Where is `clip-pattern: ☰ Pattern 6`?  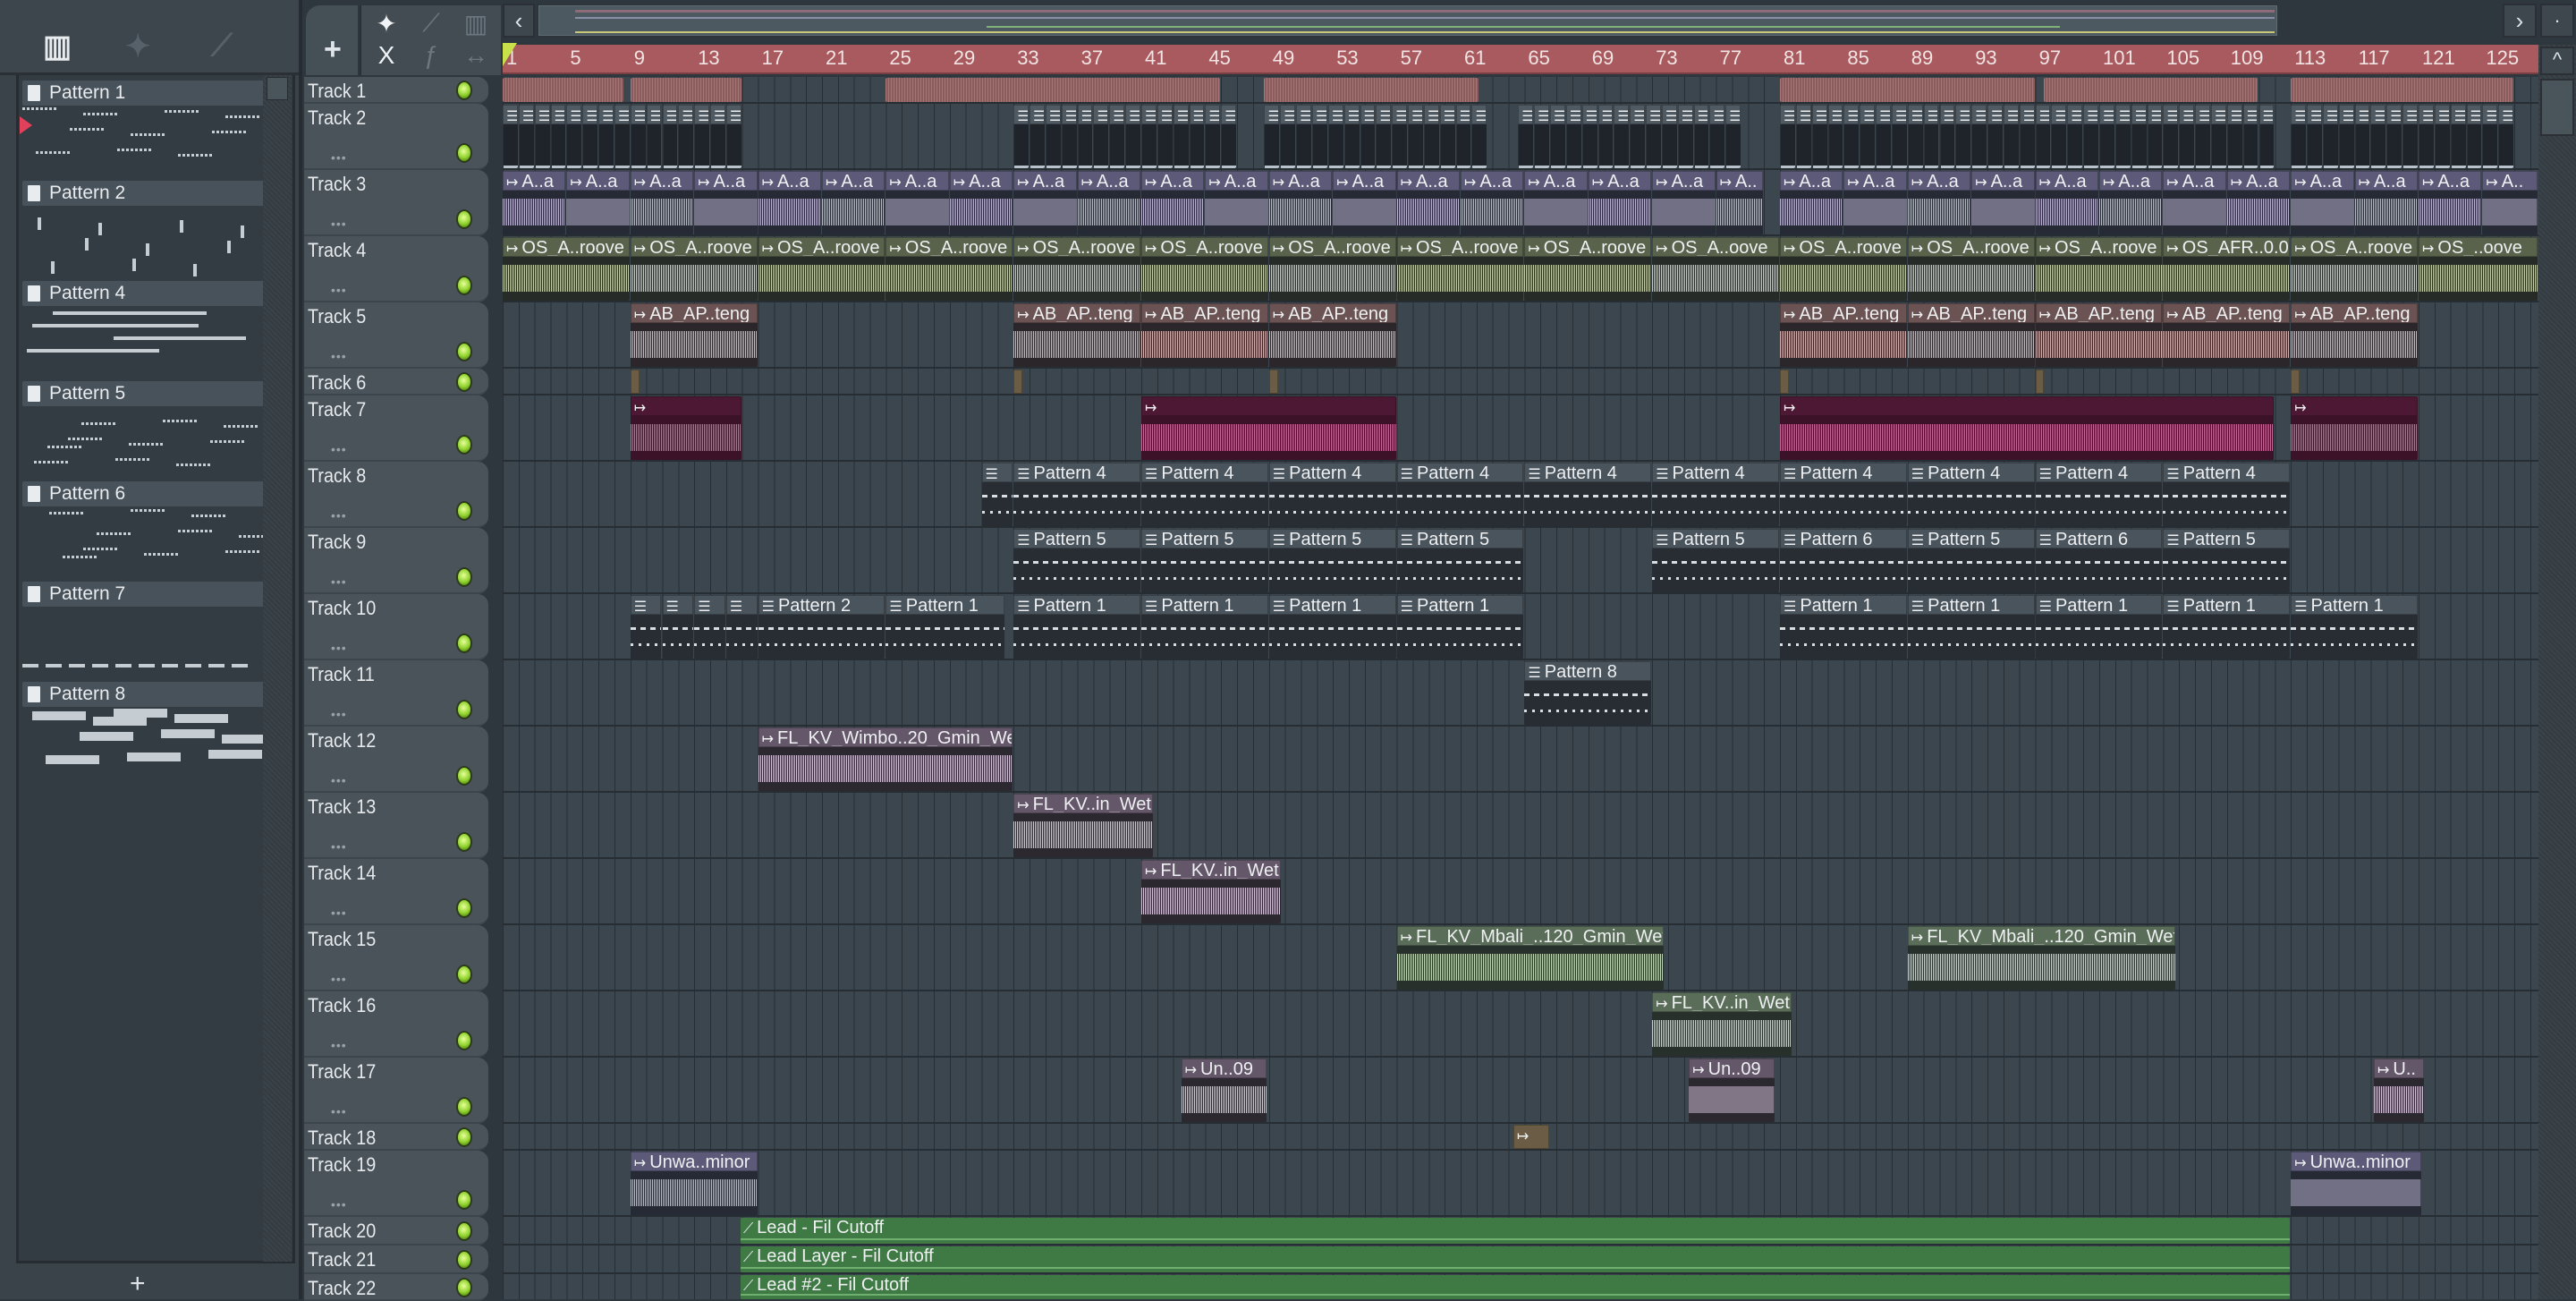 clip-pattern: ☰ Pattern 6 is located at coordinates (2099, 560).